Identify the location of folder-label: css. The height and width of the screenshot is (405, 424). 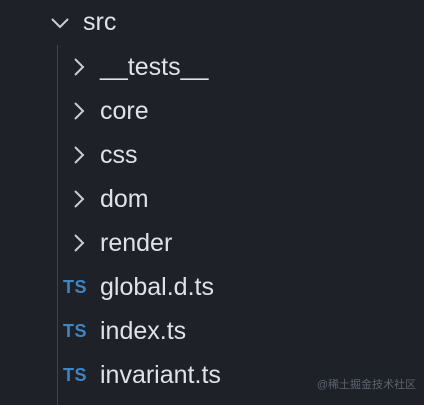
(119, 155).